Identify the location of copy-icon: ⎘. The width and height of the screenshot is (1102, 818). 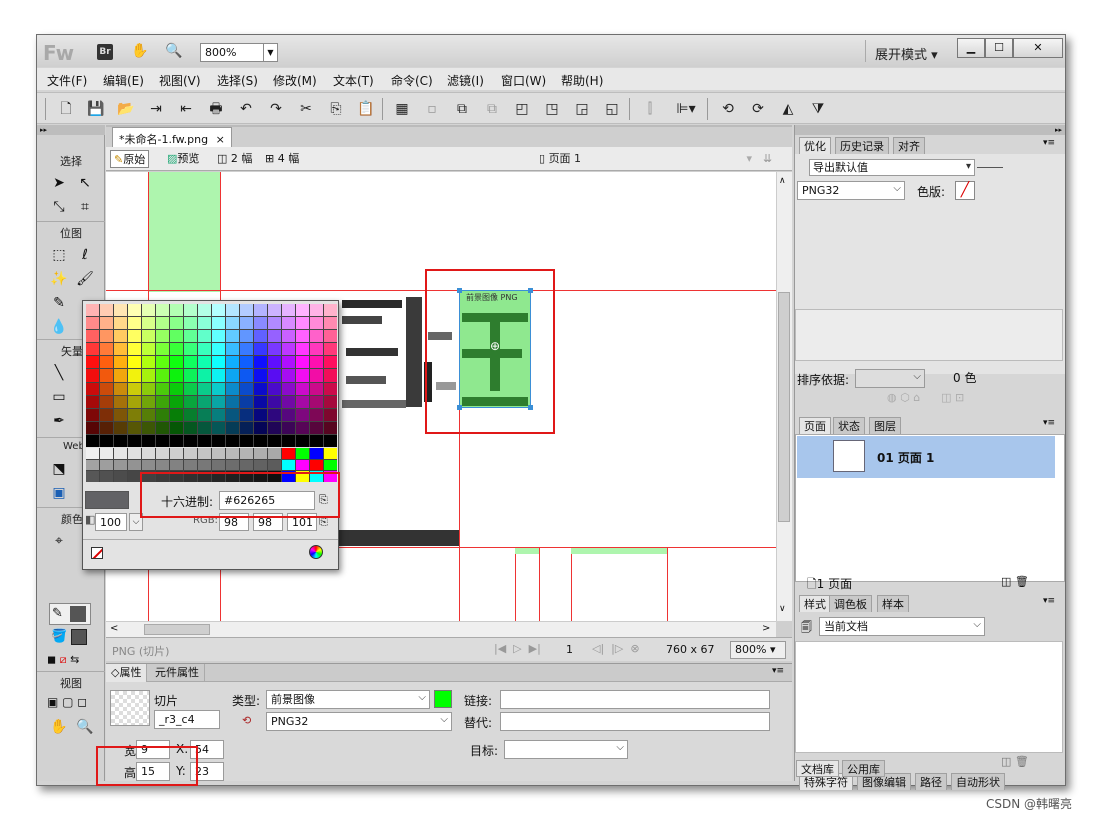
(336, 109).